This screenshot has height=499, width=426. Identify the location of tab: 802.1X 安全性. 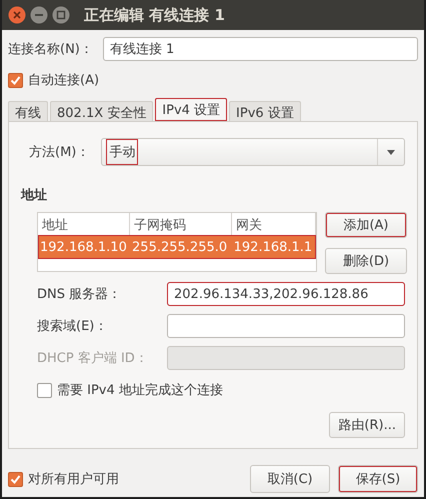
(102, 111).